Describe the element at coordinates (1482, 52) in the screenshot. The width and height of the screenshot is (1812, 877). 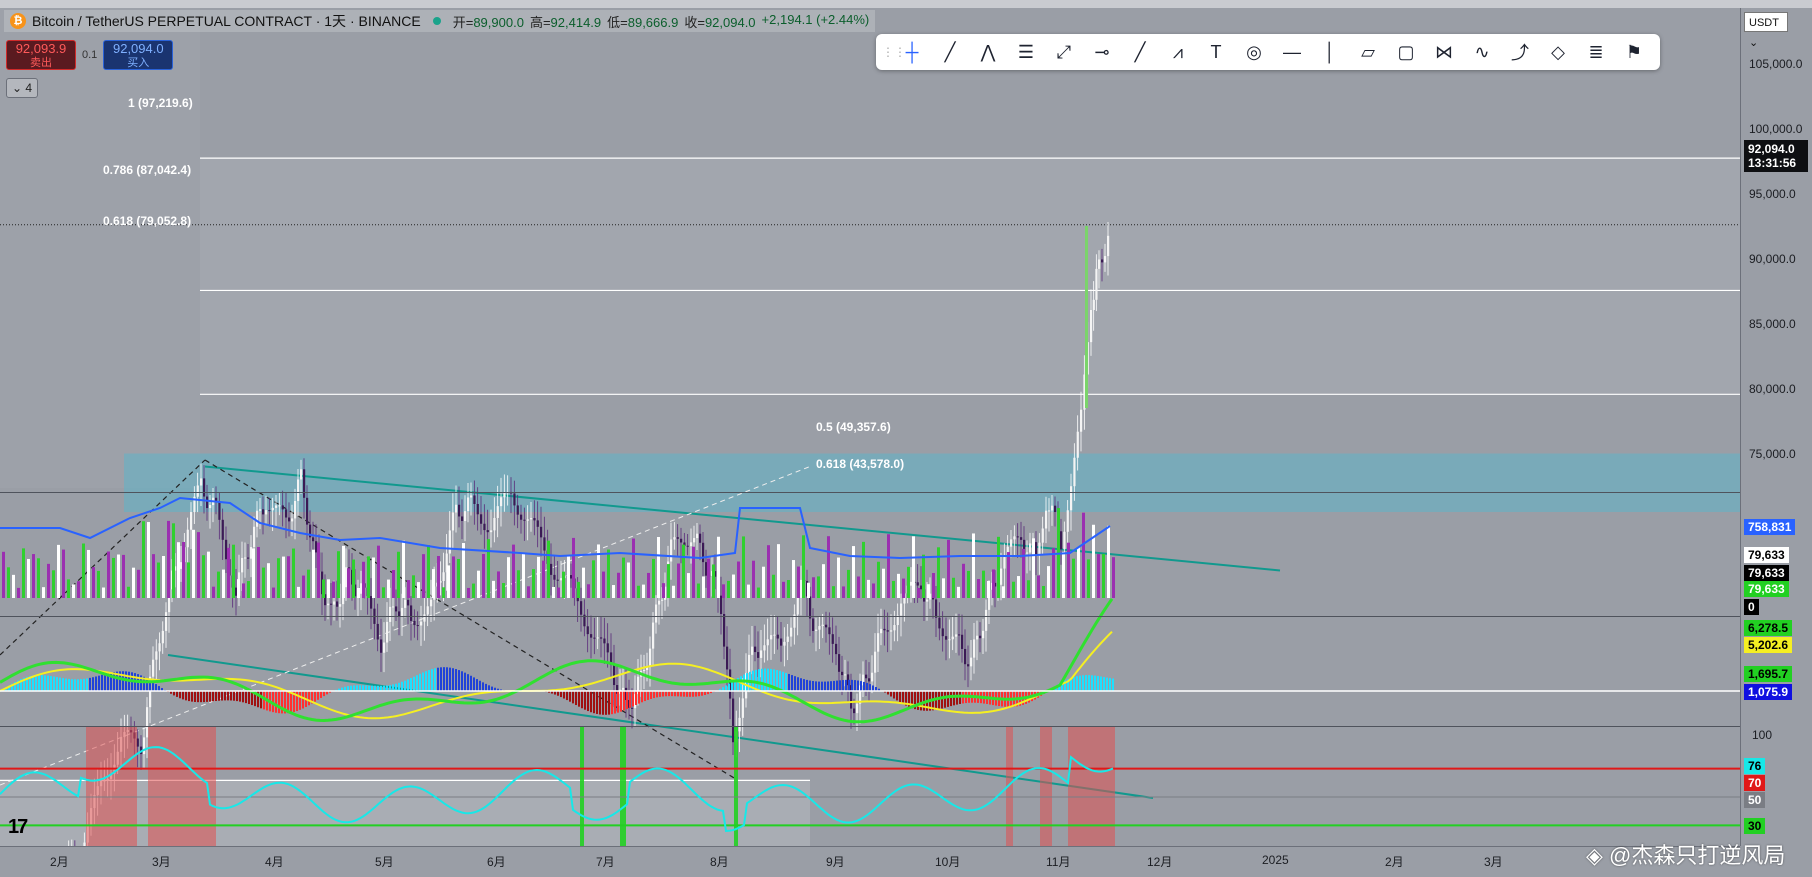
I see `elliott-icon: ∿` at that location.